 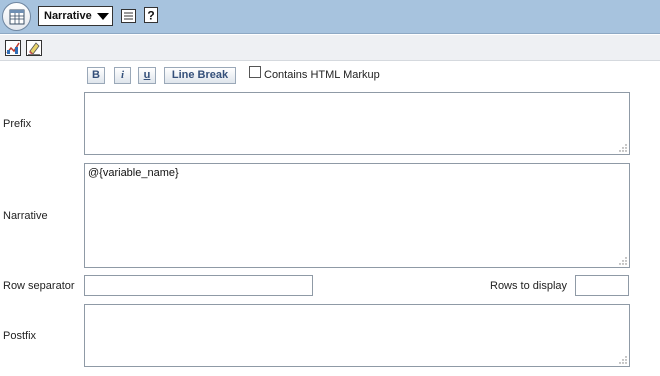 What do you see at coordinates (322, 75) in the screenshot?
I see `contains-html-label: Contains HTML Markup` at bounding box center [322, 75].